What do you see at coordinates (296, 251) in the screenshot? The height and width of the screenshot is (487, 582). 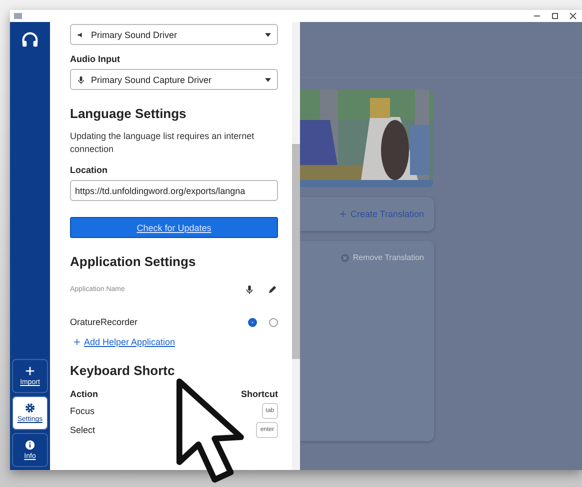 I see `scrollbar-thumb` at bounding box center [296, 251].